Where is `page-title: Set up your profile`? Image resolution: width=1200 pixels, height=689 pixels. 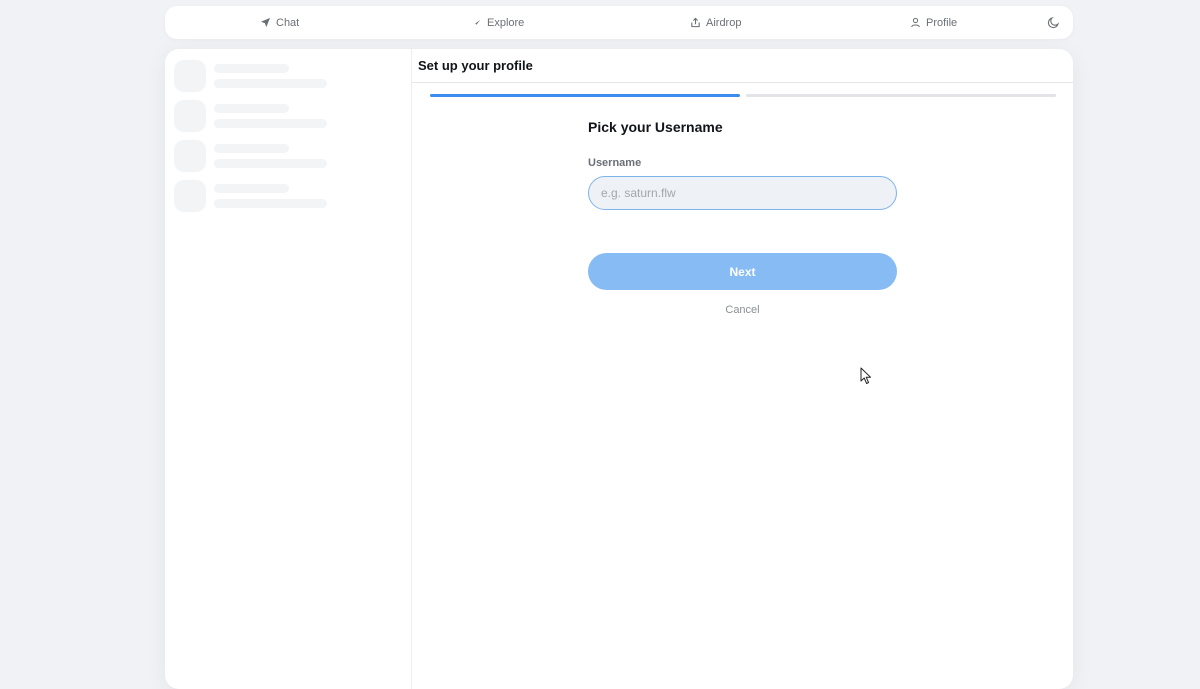
page-title: Set up your profile is located at coordinates (475, 65).